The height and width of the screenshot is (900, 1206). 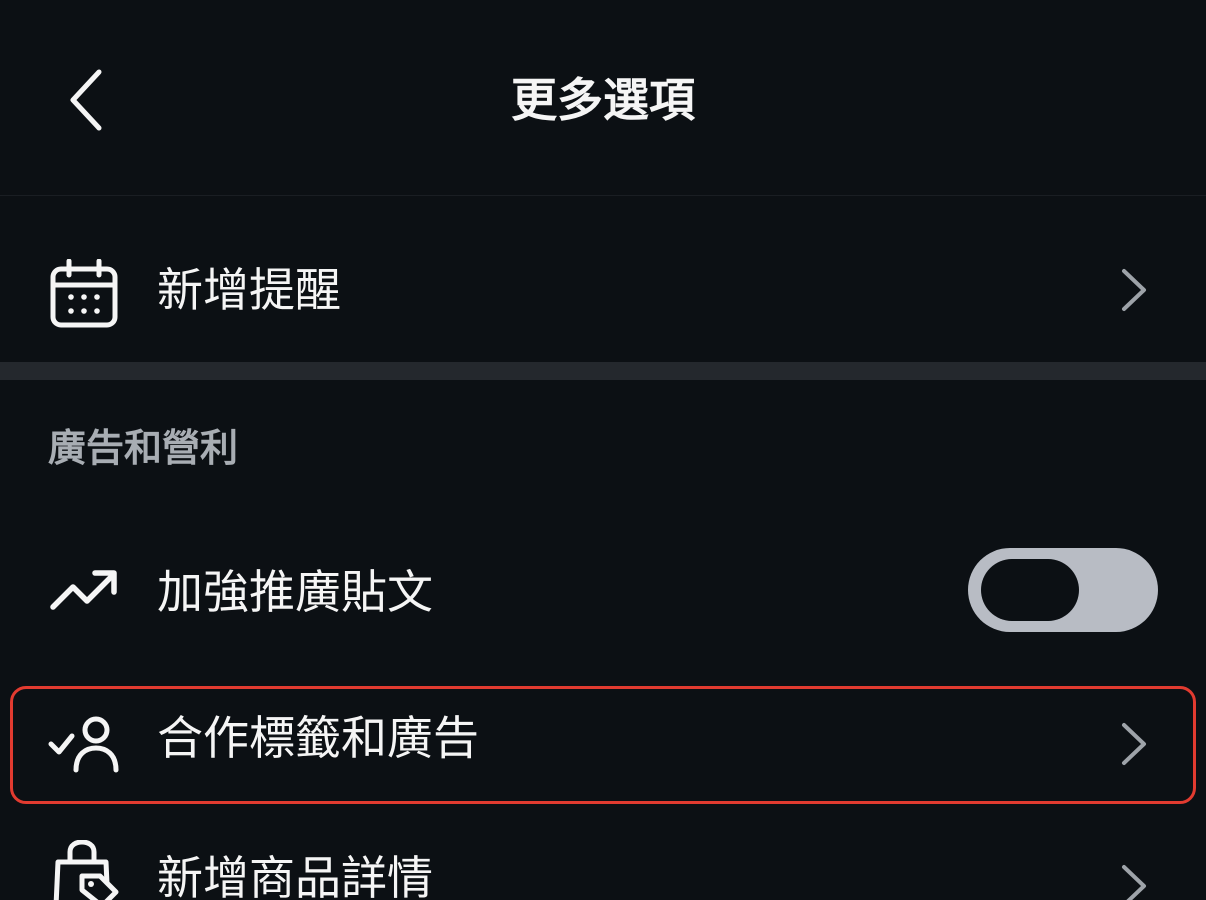 What do you see at coordinates (318, 738) in the screenshot?
I see `partnership-label-ads-label: 合作標籤和廣告` at bounding box center [318, 738].